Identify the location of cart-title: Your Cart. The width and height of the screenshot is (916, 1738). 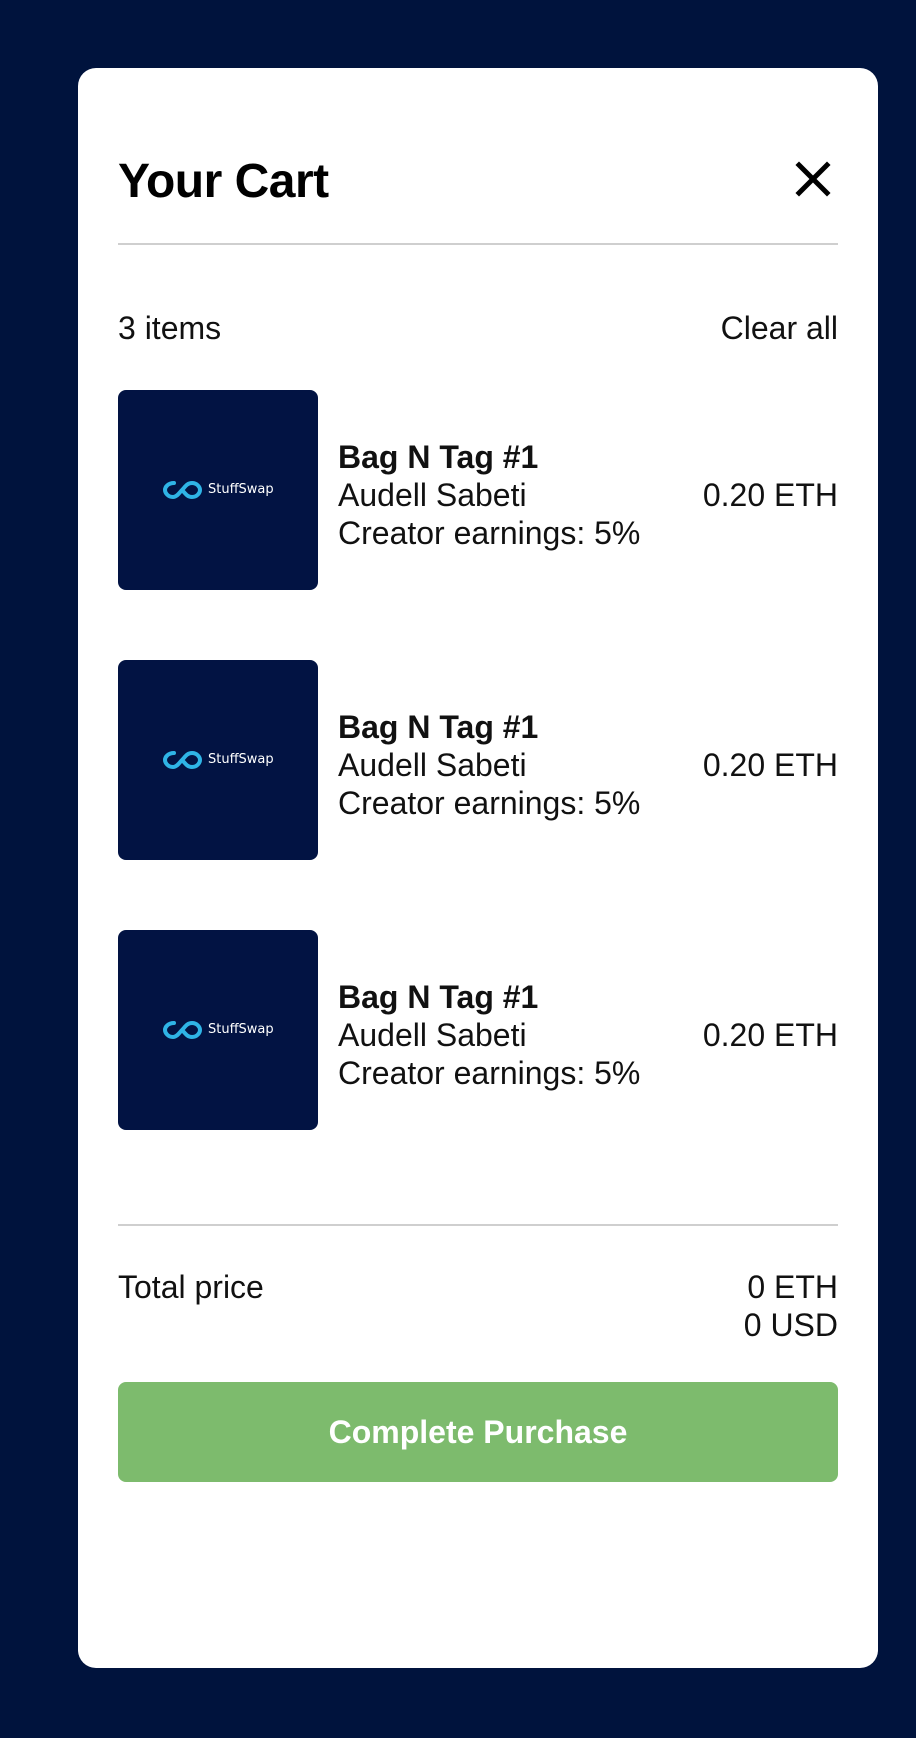
(223, 181).